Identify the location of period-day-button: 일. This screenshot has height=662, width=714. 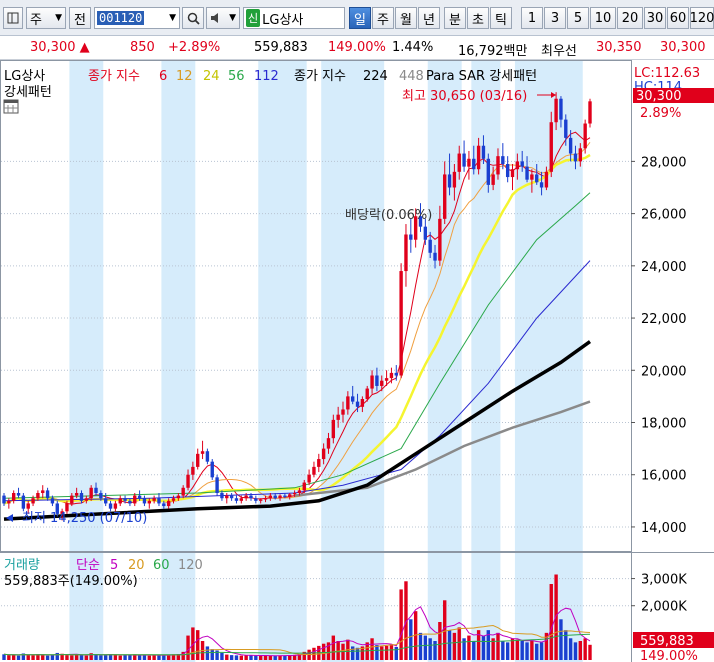
(360, 18).